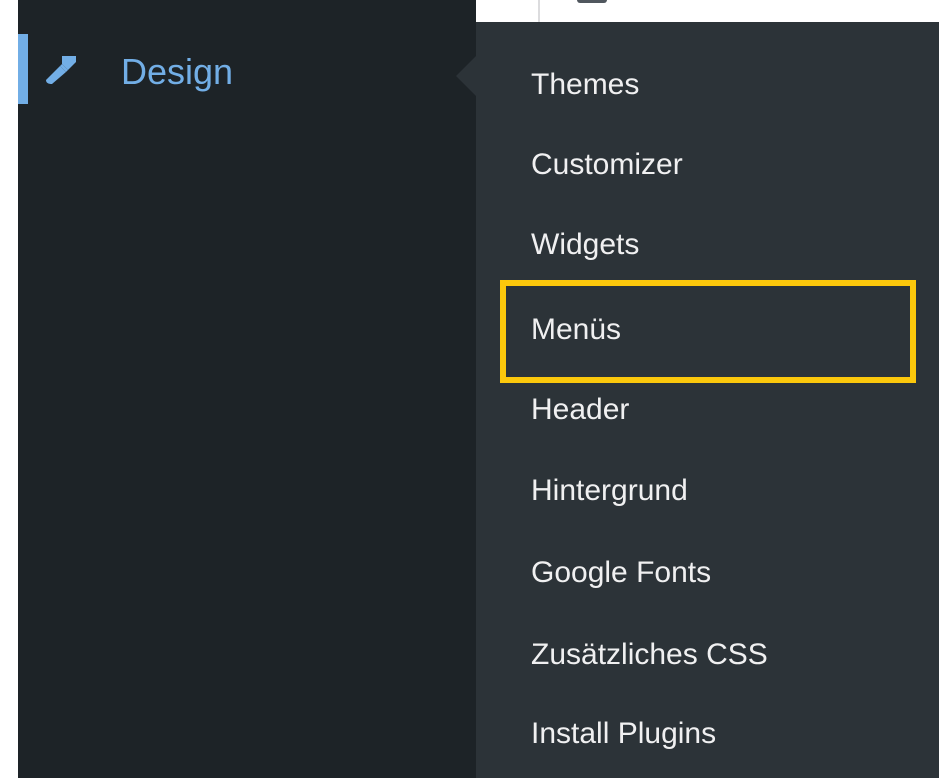 This screenshot has height=778, width=939. Describe the element at coordinates (61, 70) in the screenshot. I see `paintbrush-icon` at that location.